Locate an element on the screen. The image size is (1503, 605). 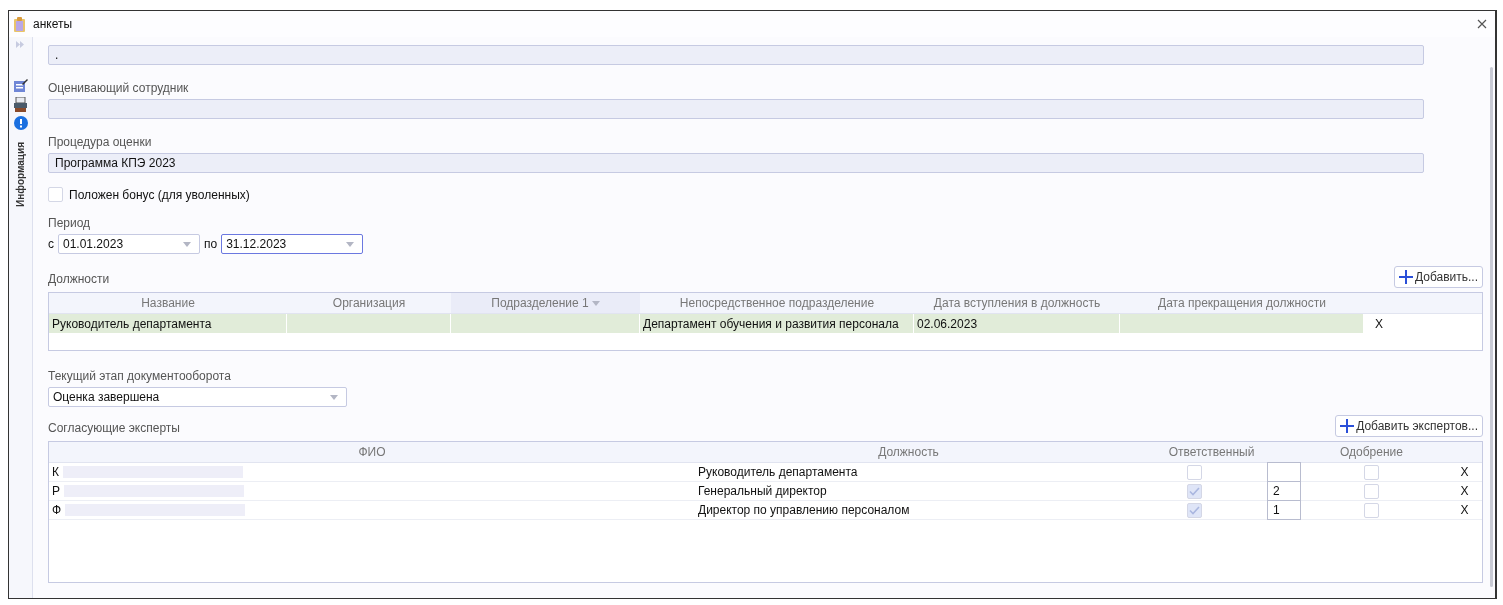
edit-icon is located at coordinates (20, 85).